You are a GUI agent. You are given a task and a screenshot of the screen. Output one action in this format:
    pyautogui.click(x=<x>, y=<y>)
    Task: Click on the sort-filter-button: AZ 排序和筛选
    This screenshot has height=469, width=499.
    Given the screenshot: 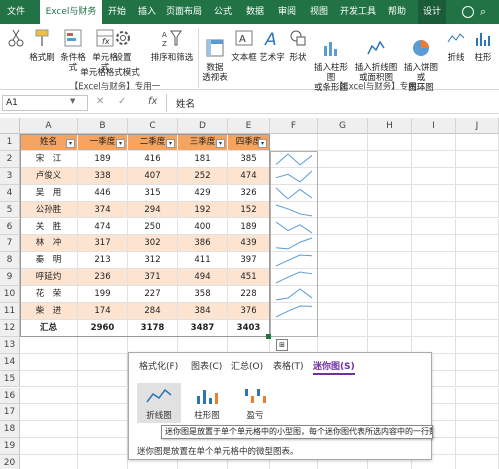 What is the action you would take?
    pyautogui.click(x=172, y=45)
    